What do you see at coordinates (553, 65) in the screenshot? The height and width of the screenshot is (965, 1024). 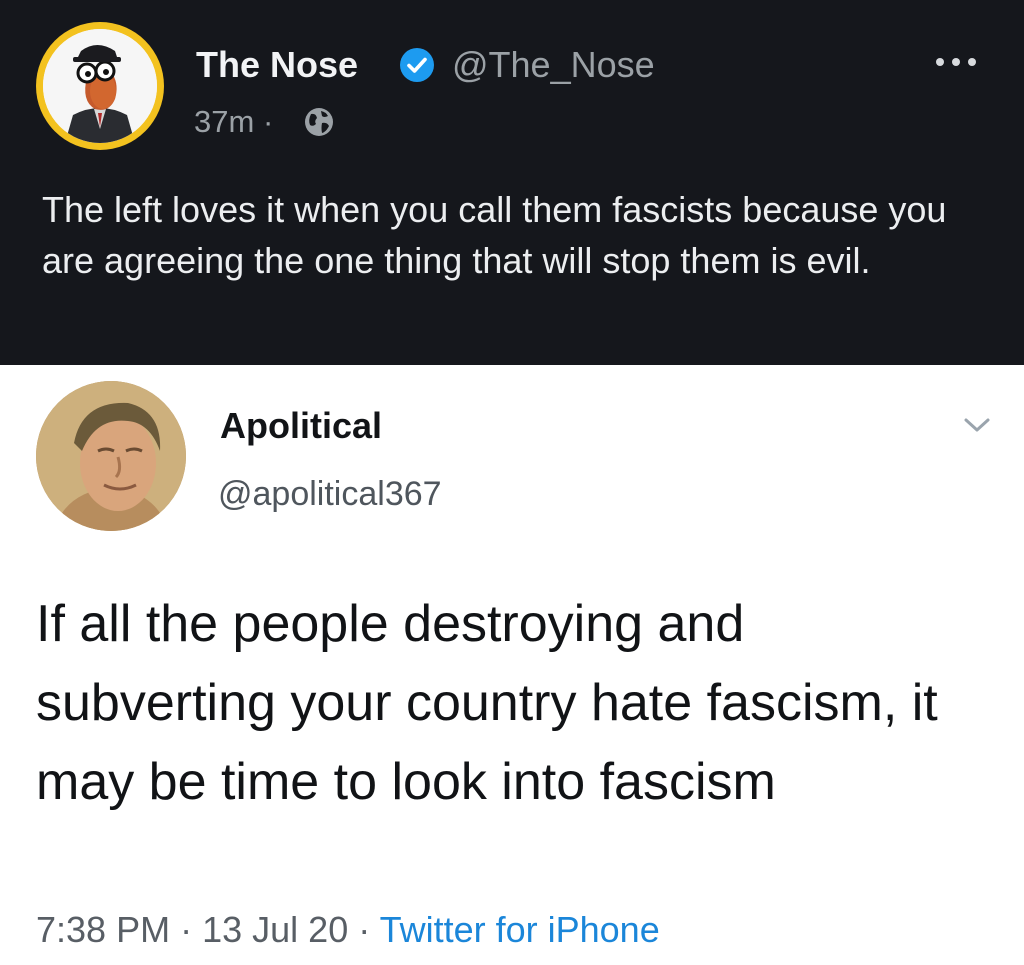 I see `author-handle: @The_Nose` at bounding box center [553, 65].